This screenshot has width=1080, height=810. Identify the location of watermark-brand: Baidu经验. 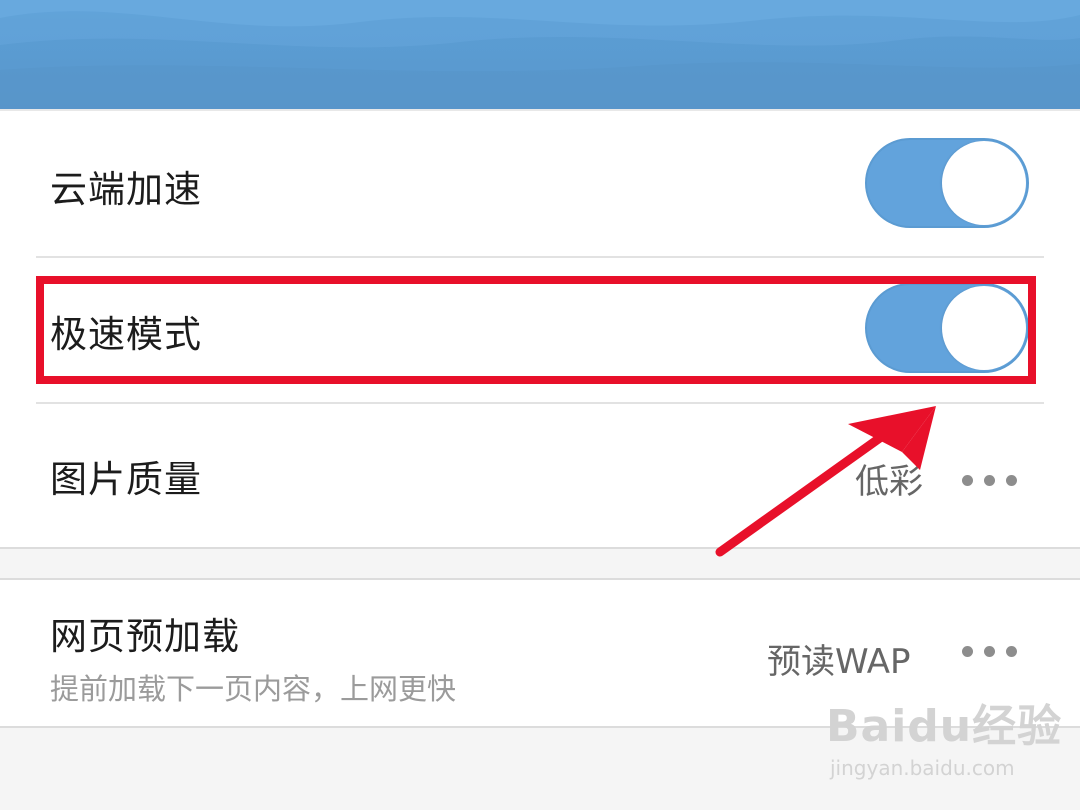
(944, 726).